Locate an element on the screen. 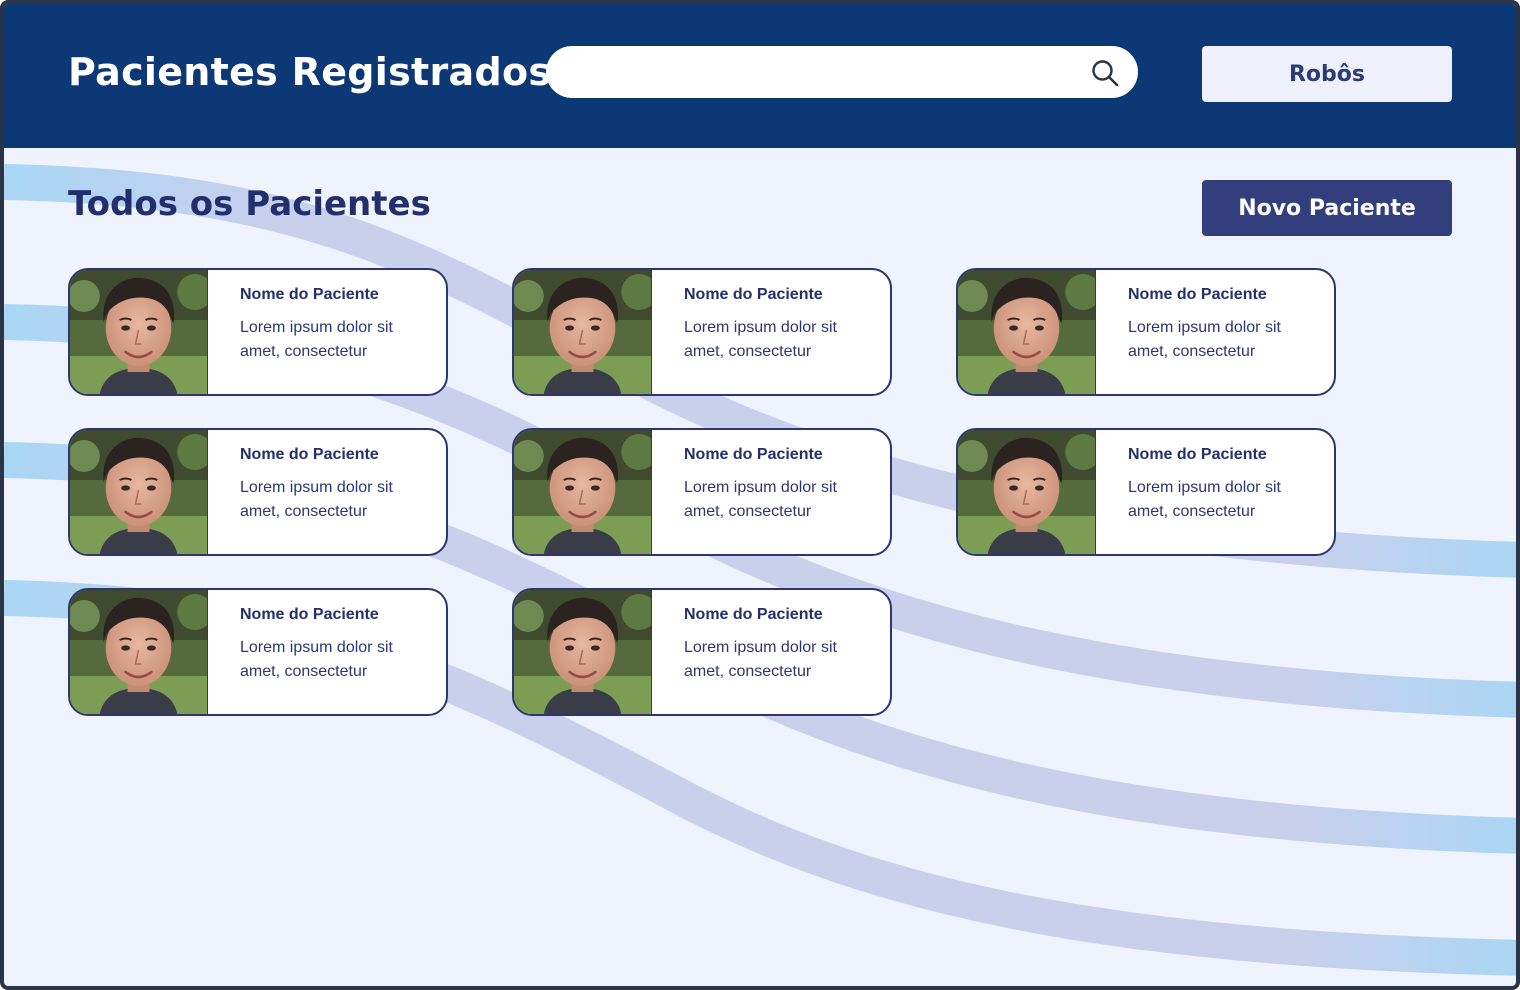 The width and height of the screenshot is (1520, 990). app-title: Pacientes Registrados is located at coordinates (310, 72).